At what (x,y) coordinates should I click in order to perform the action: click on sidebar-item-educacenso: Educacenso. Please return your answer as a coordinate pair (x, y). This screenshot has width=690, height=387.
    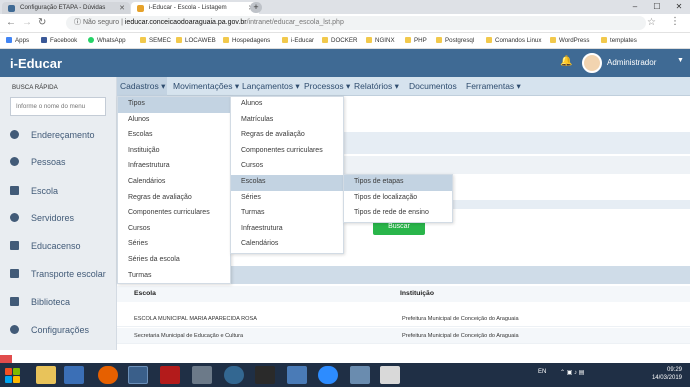
    Looking at the image, I should click on (45, 246).